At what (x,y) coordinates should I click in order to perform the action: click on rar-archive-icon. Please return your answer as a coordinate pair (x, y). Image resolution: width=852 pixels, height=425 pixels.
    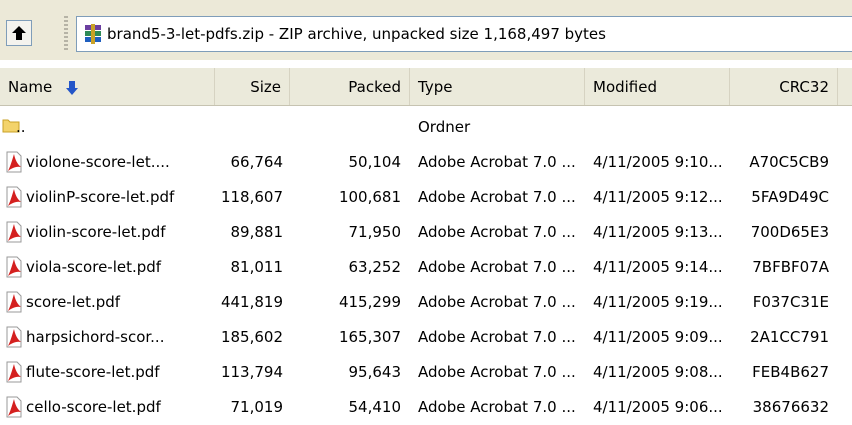
    Looking at the image, I should click on (93, 34).